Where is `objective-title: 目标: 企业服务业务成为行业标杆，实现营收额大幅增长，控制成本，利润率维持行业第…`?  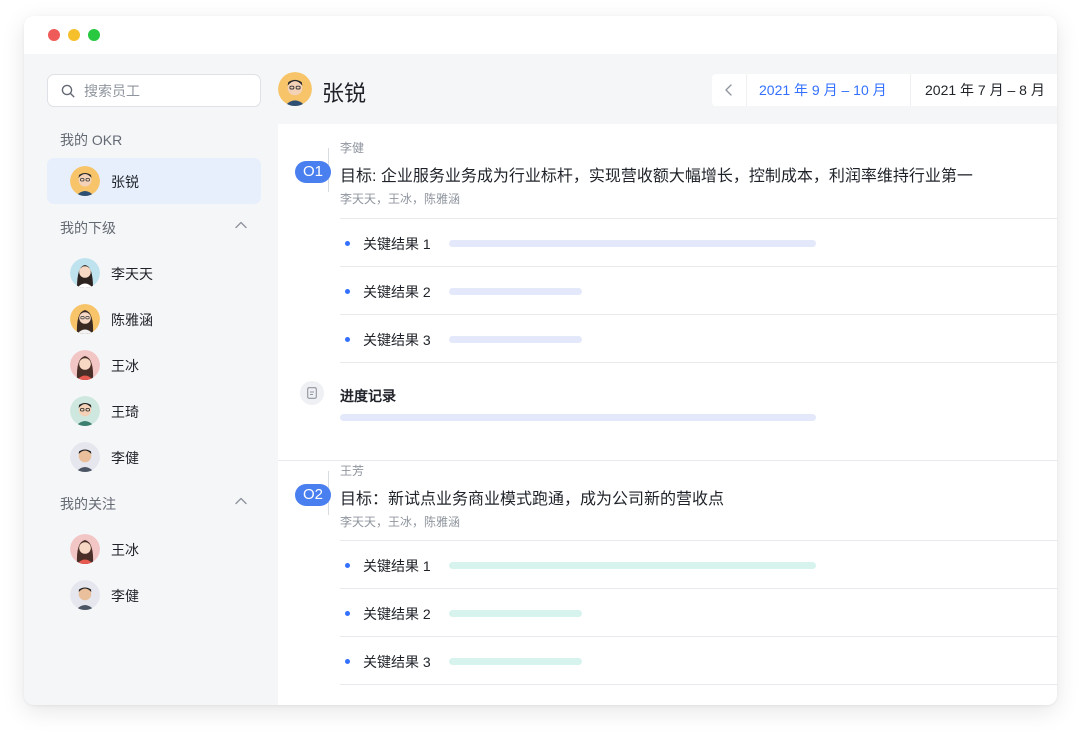
objective-title: 目标: 企业服务业务成为行业标杆，实现营收额大幅增长，控制成本，利润率维持行业第… is located at coordinates (656, 174).